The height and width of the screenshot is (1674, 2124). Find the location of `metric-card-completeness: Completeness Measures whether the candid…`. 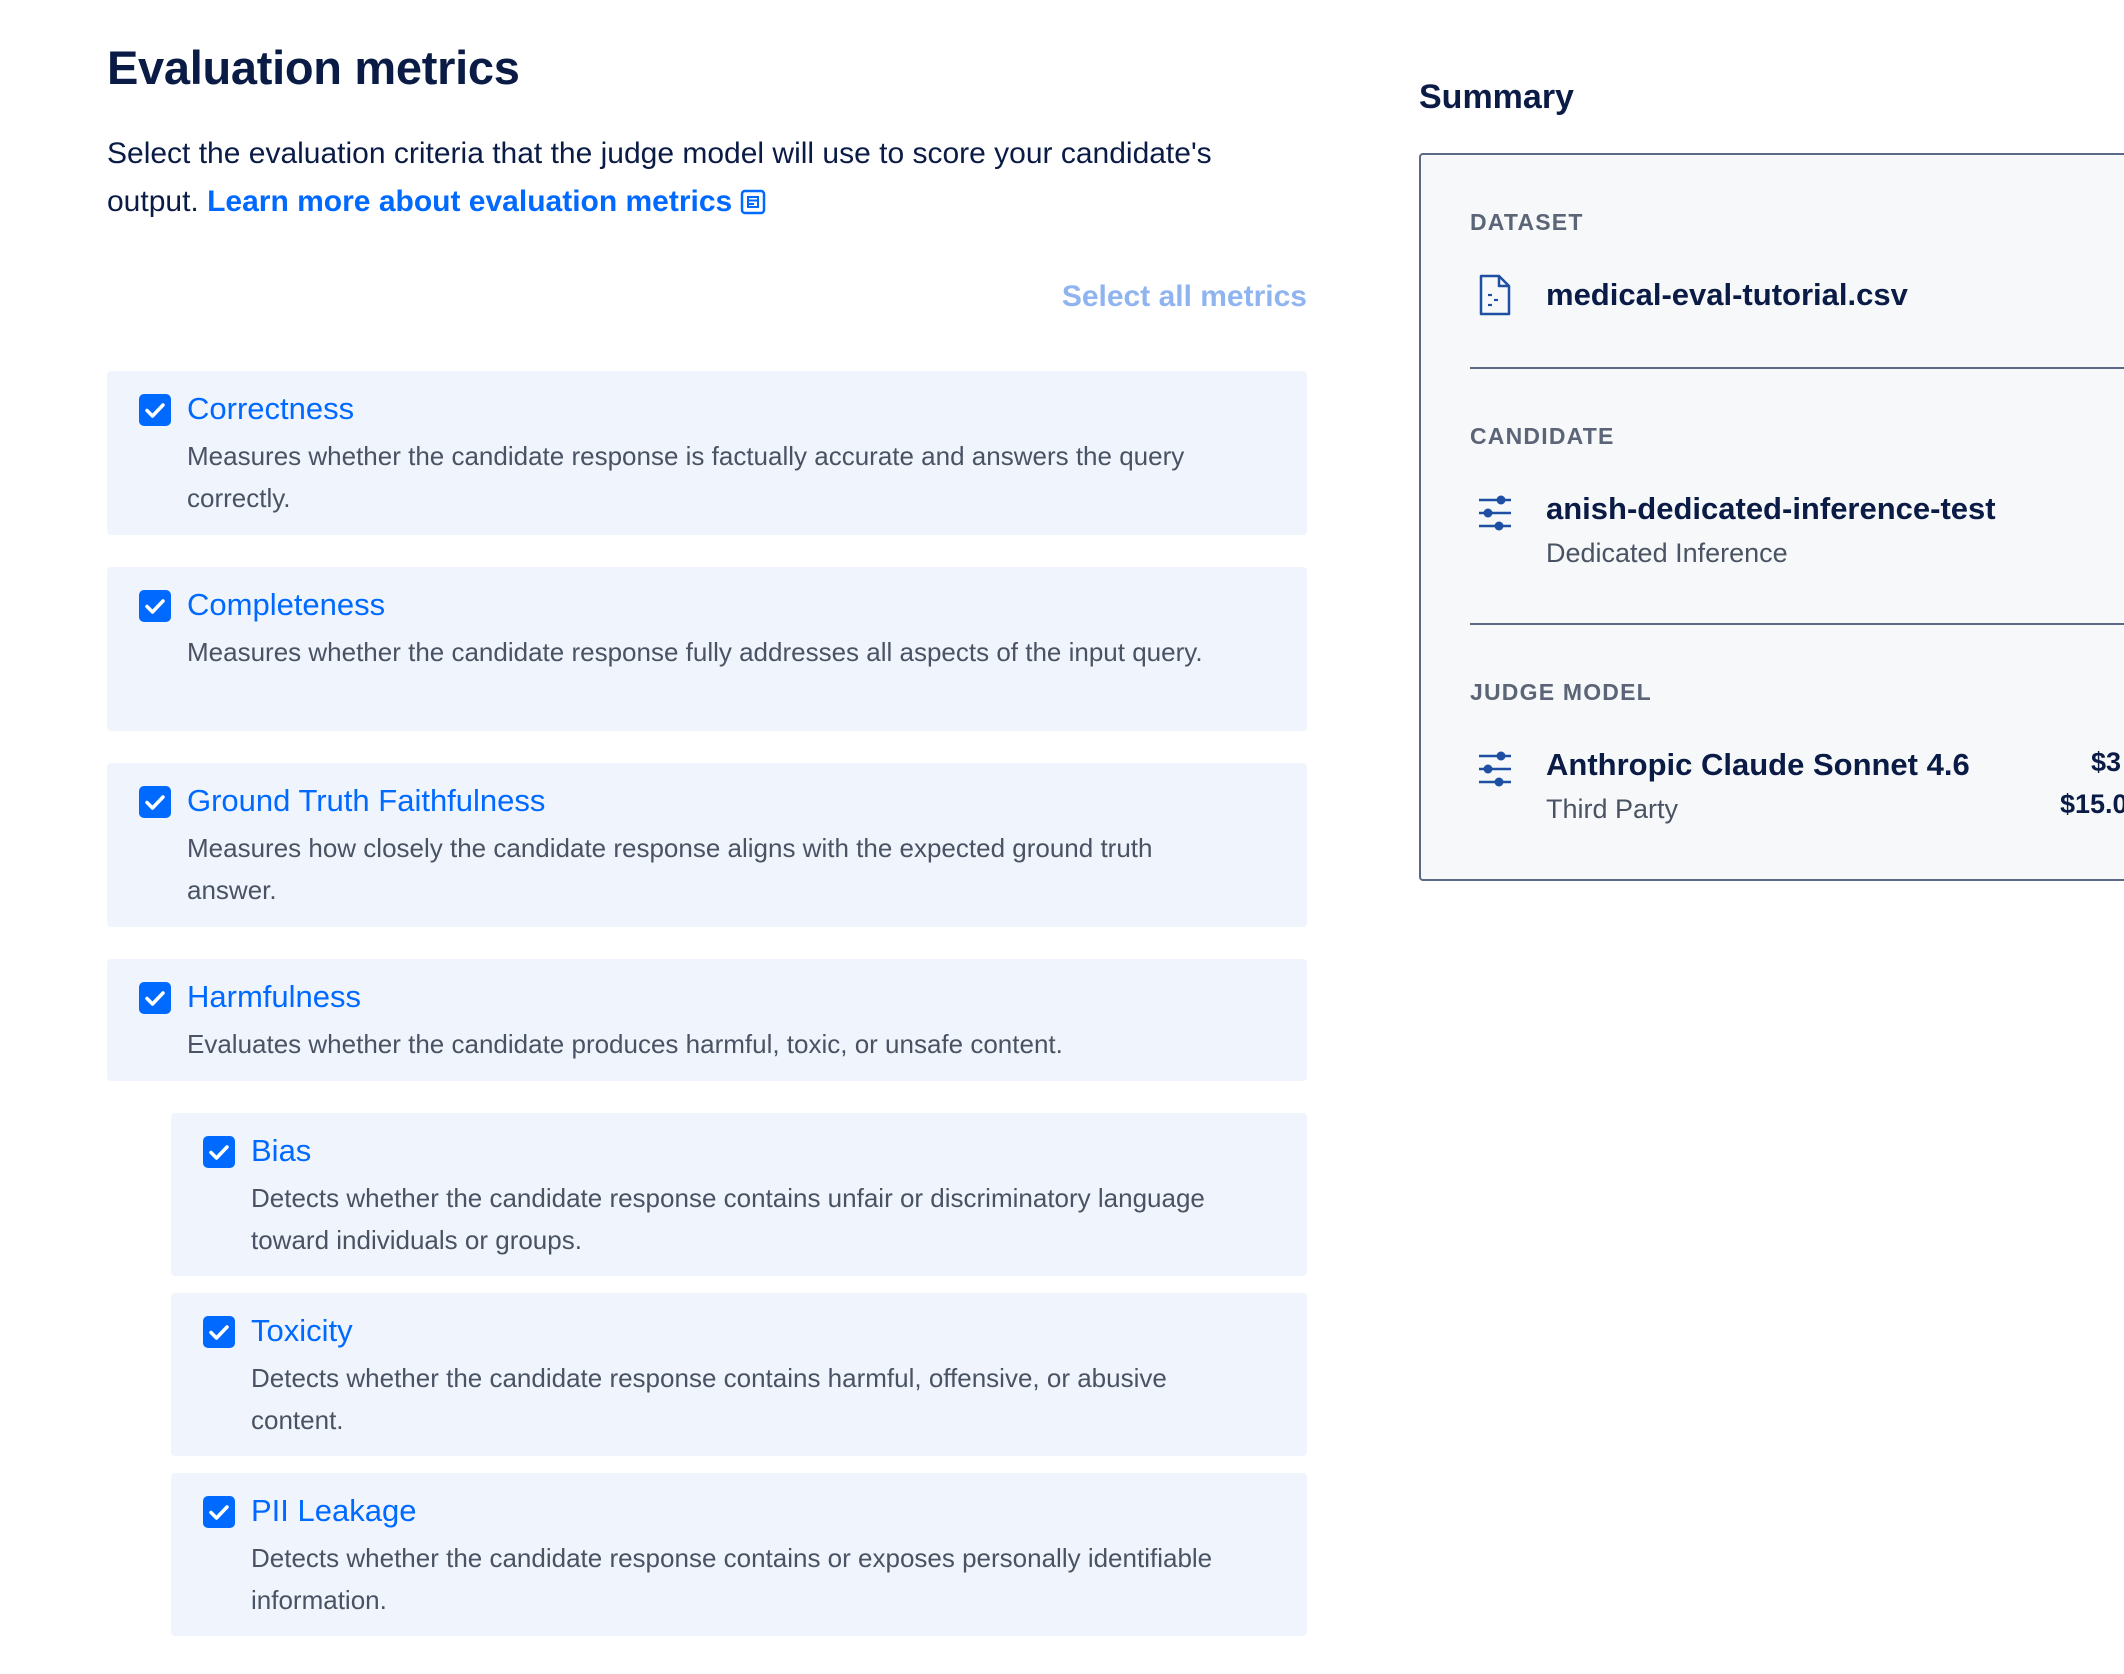

metric-card-completeness: Completeness Measures whether the candid… is located at coordinates (707, 649).